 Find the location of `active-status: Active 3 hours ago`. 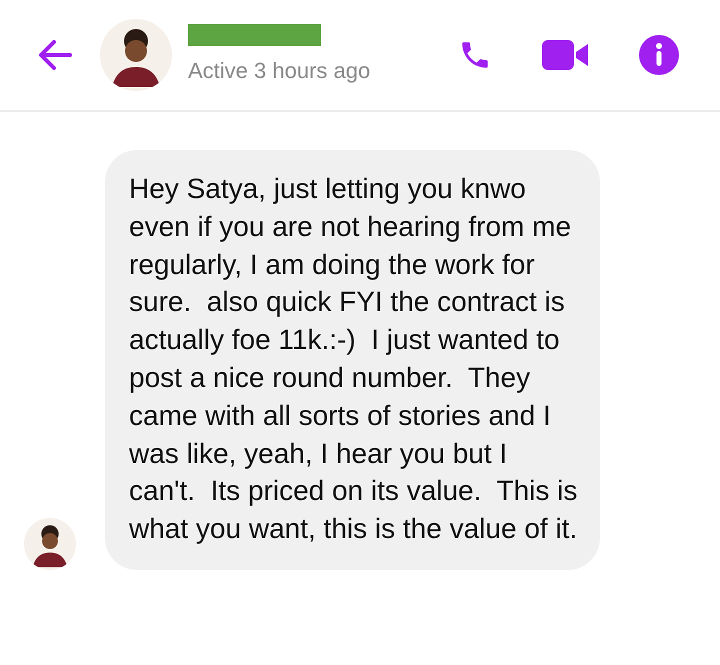

active-status: Active 3 hours ago is located at coordinates (279, 70).